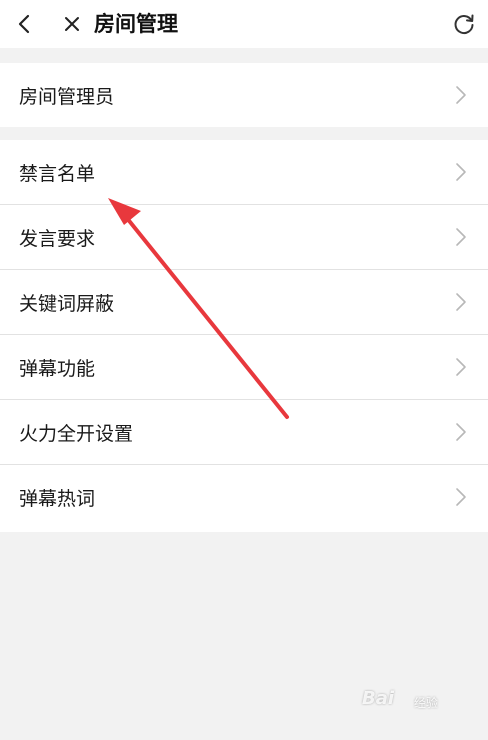 The height and width of the screenshot is (740, 488). What do you see at coordinates (57, 173) in the screenshot?
I see `list-item-label: 禁言名单` at bounding box center [57, 173].